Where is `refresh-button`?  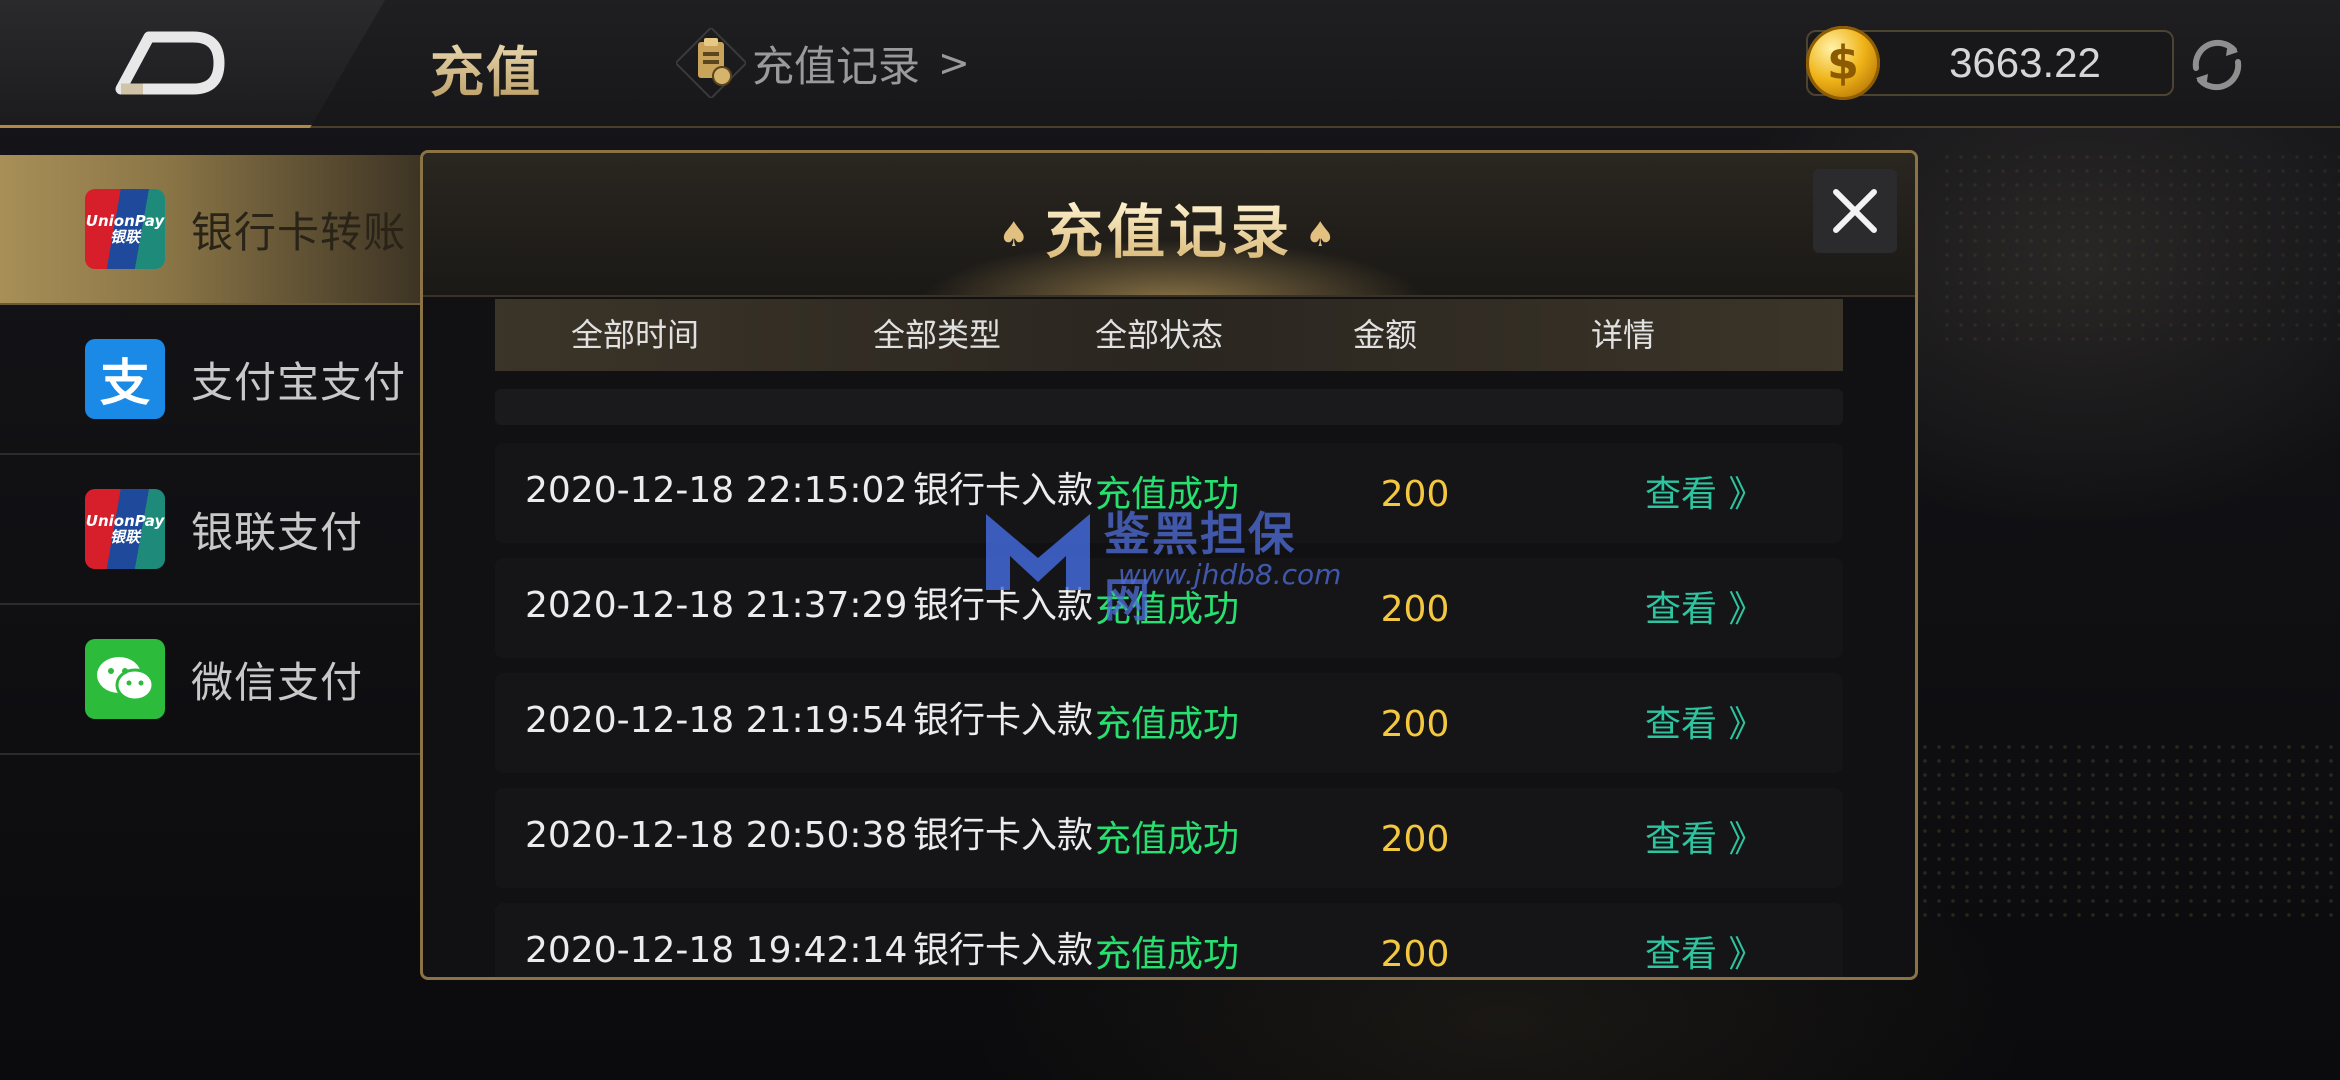
refresh-button is located at coordinates (2217, 65).